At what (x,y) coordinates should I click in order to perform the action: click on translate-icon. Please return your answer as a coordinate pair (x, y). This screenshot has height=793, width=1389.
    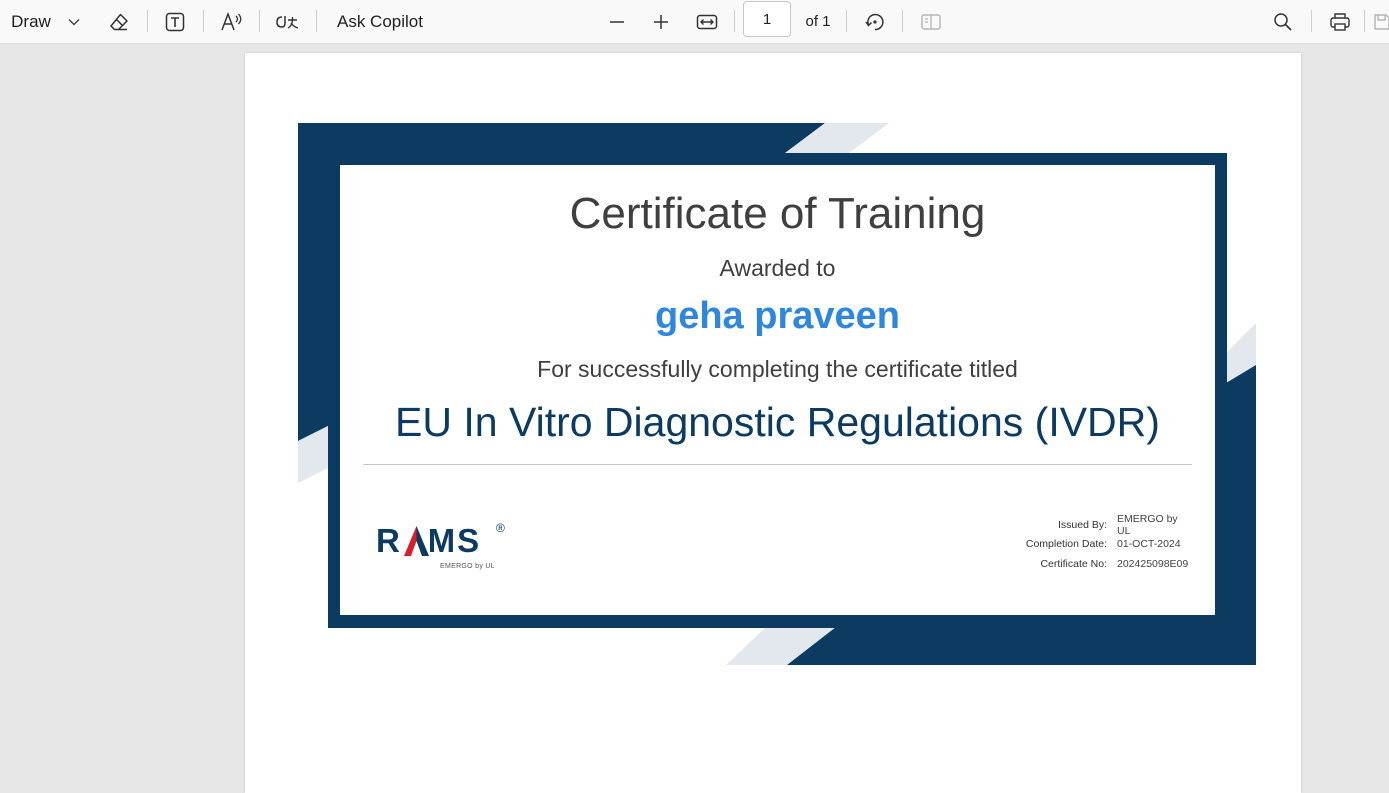
    Looking at the image, I should click on (287, 22).